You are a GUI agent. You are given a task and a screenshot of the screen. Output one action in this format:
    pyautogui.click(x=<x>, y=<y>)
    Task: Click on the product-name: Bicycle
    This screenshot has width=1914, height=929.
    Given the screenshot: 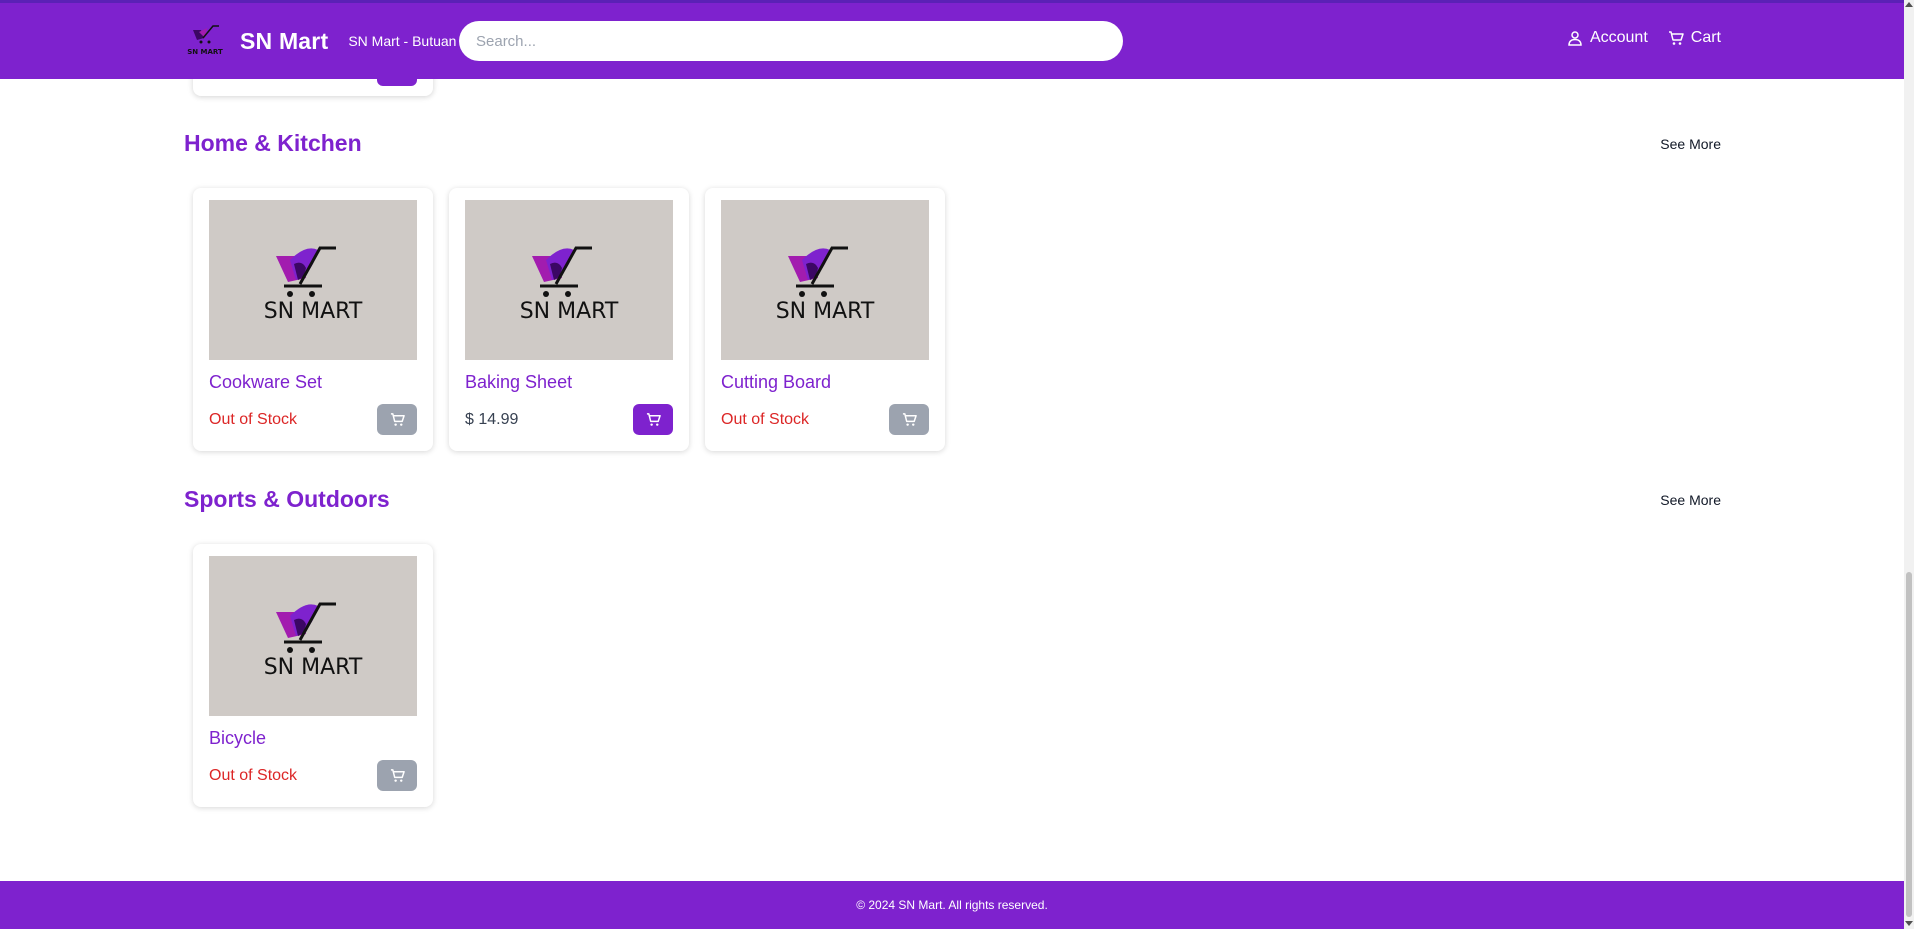 What is the action you would take?
    pyautogui.click(x=237, y=738)
    